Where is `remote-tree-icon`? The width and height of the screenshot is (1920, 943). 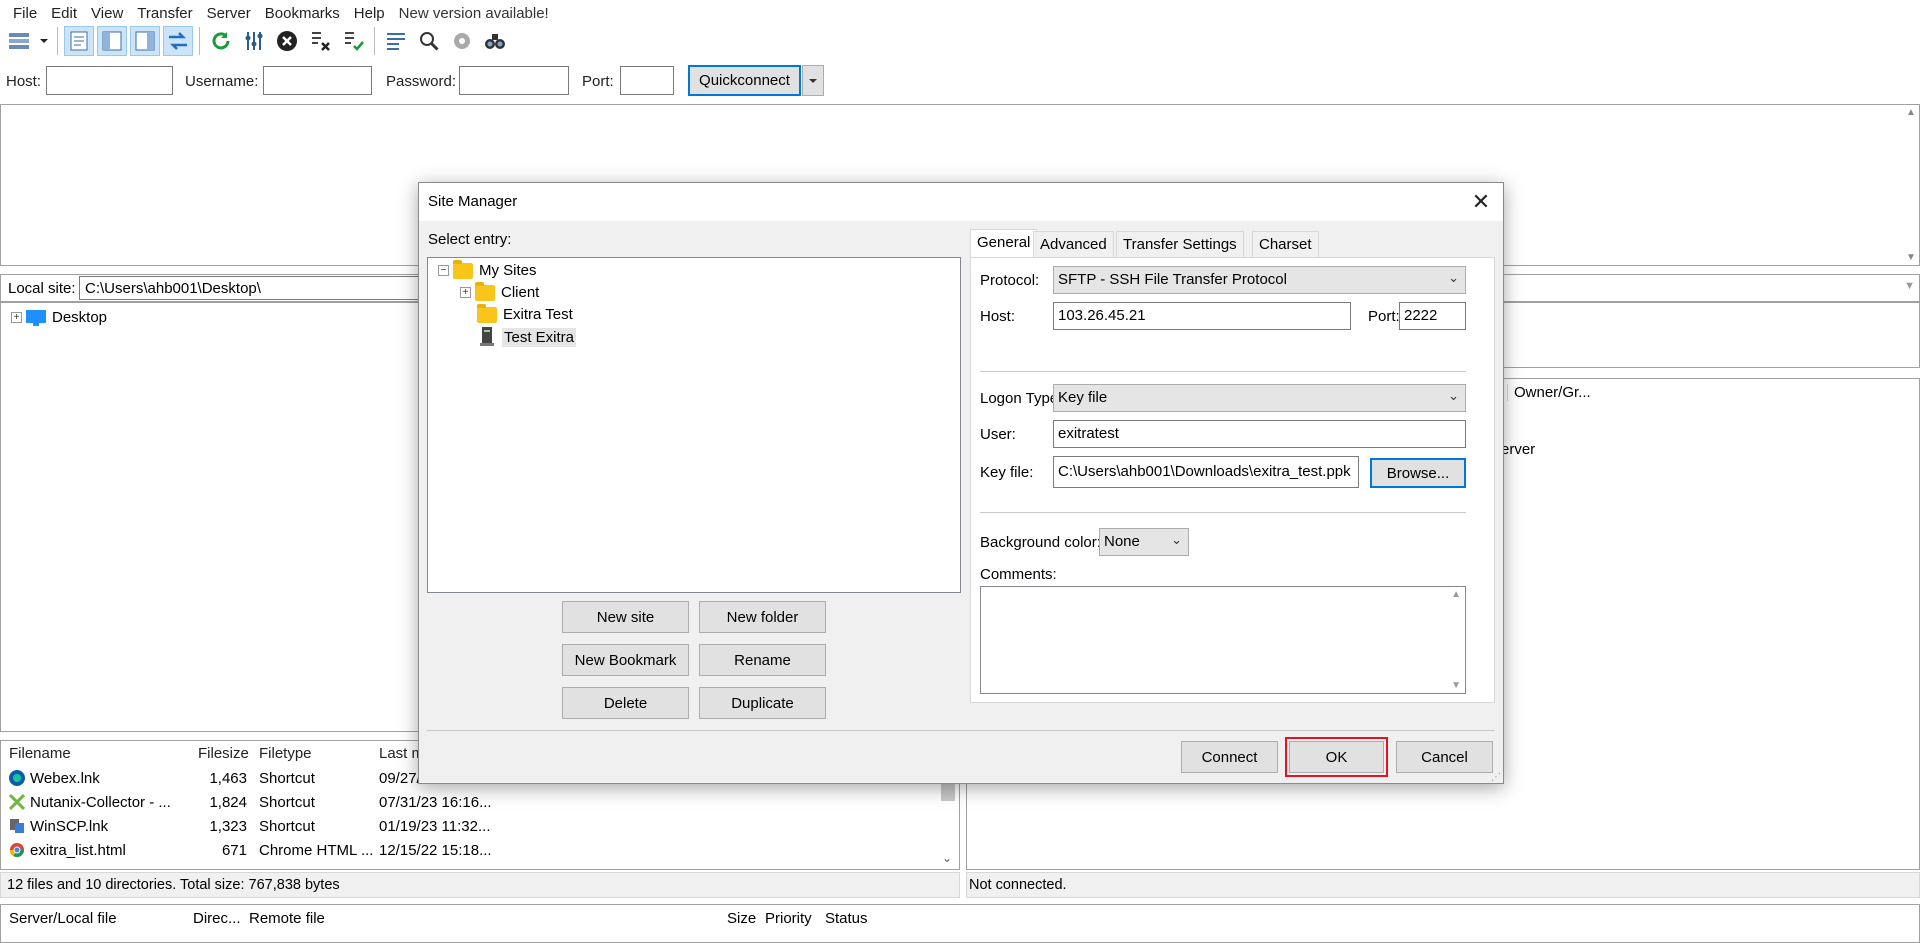 remote-tree-icon is located at coordinates (145, 41).